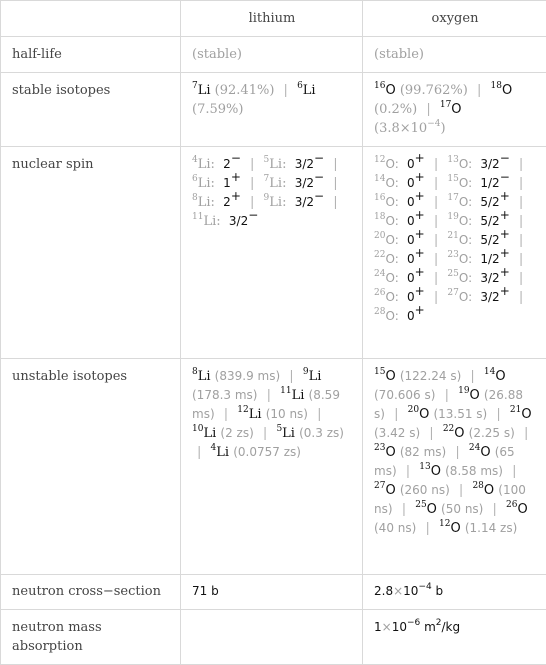 The height and width of the screenshot is (665, 546). What do you see at coordinates (454, 592) in the screenshot?
I see `neutron-cross-section-oxygen: 2.8×10−4 b` at bounding box center [454, 592].